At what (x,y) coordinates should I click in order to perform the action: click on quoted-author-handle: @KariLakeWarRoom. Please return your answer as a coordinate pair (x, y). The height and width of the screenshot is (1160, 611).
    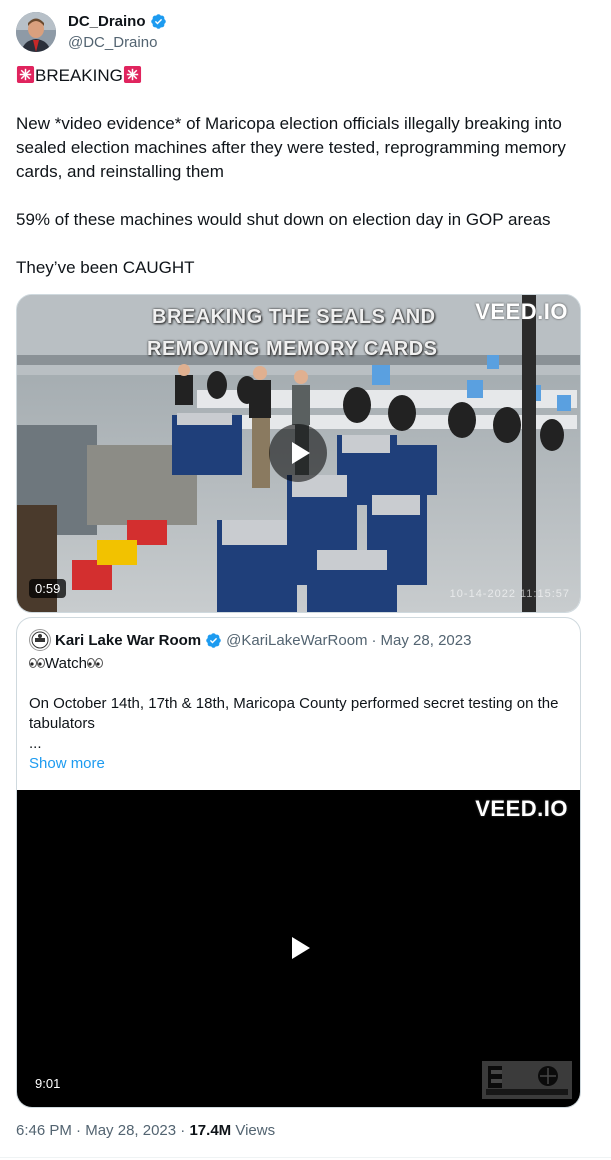
    Looking at the image, I should click on (297, 640).